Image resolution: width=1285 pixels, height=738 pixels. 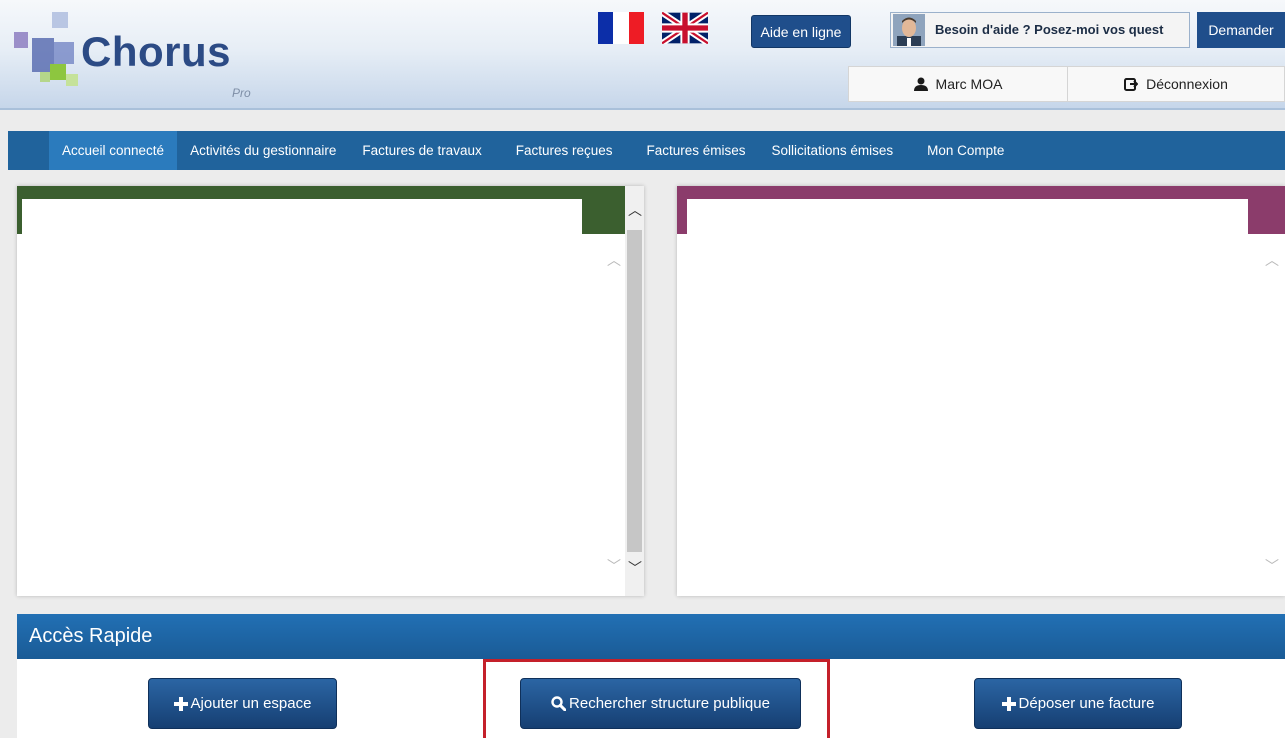 I want to click on ajouter-espace-label: Ajouter un espace, so click(x=251, y=703).